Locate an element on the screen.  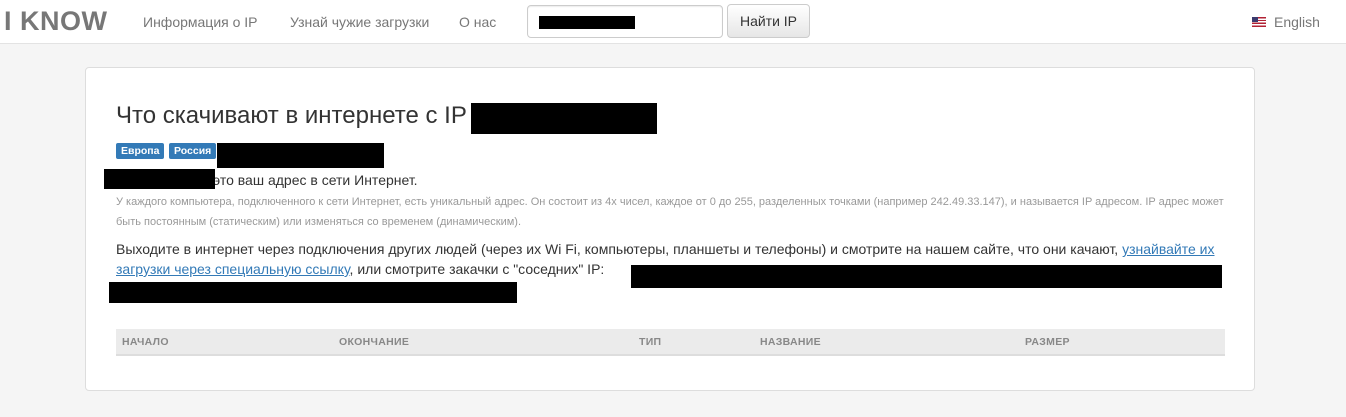
nav-link-others-downloads: Узнай чужие загрузки is located at coordinates (359, 22).